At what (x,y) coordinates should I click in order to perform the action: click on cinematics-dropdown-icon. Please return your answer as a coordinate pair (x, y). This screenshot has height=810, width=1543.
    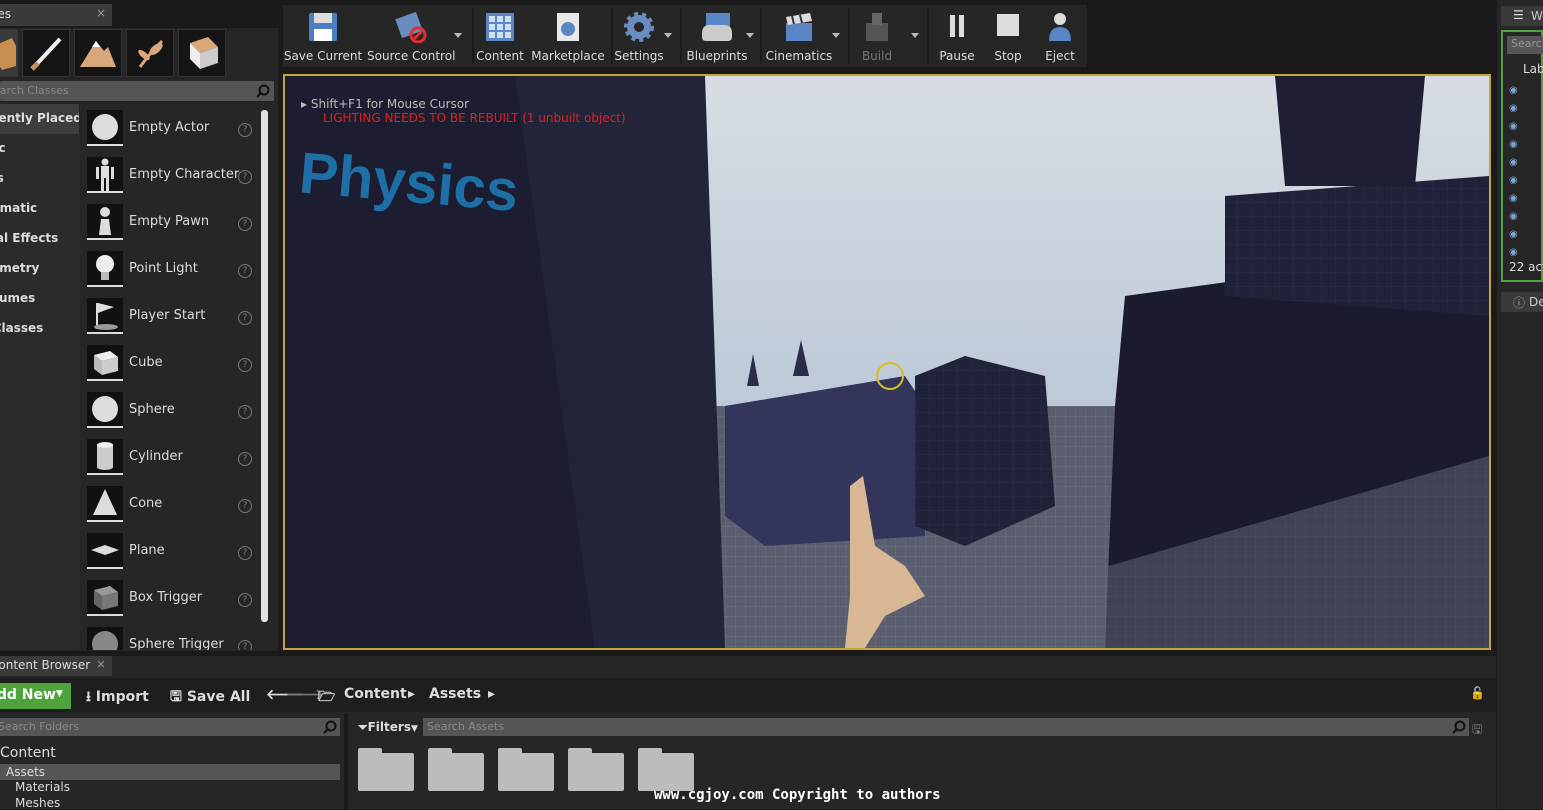
    Looking at the image, I should click on (836, 35).